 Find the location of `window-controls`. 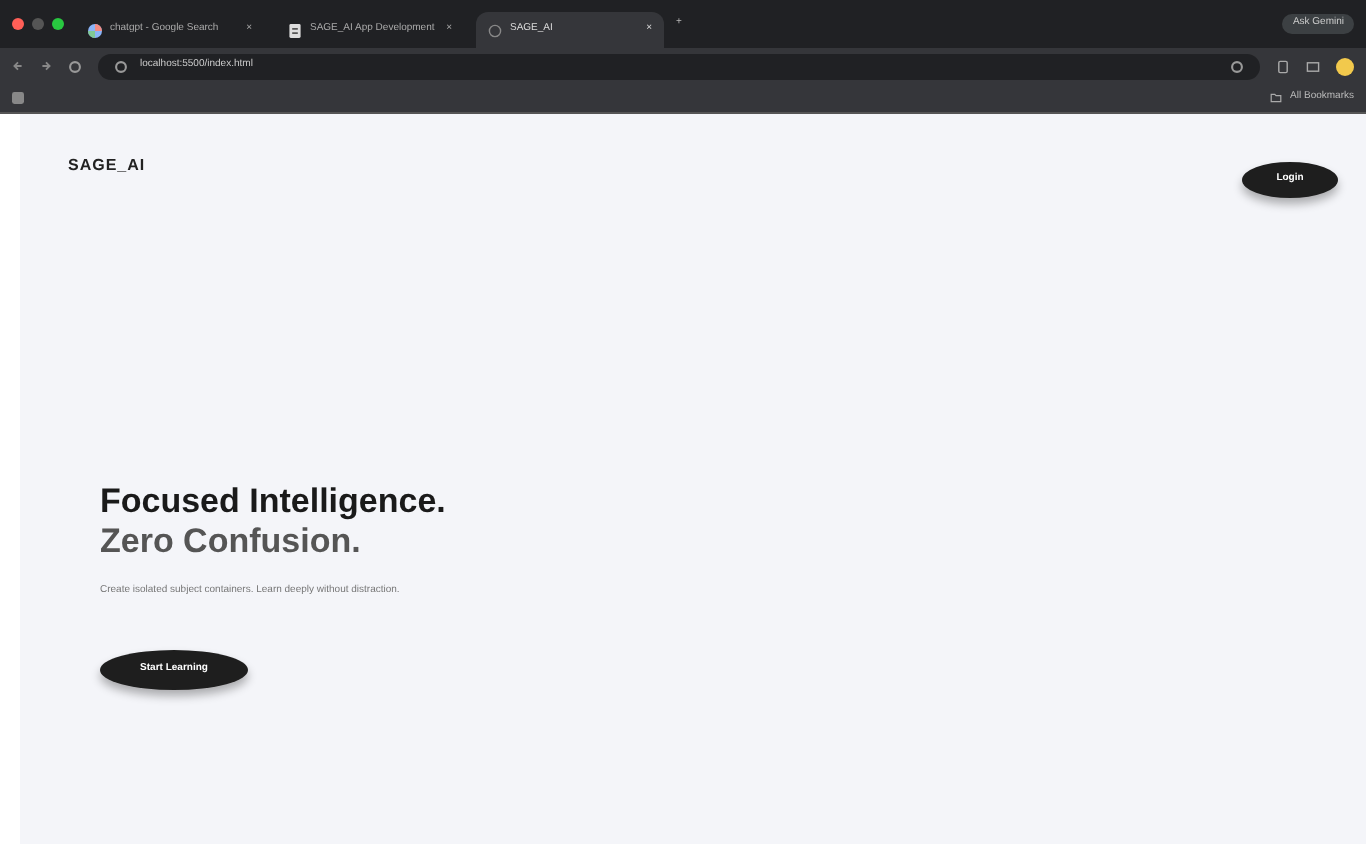

window-controls is located at coordinates (38, 24).